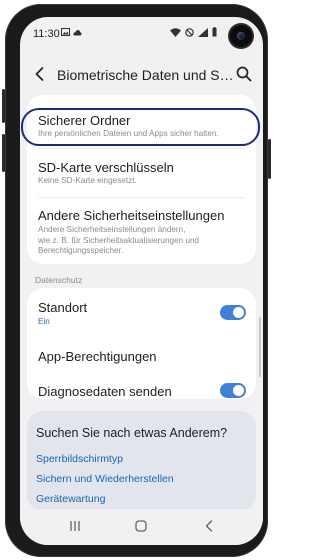 The height and width of the screenshot is (560, 320). I want to click on navigation-bar, so click(141, 527).